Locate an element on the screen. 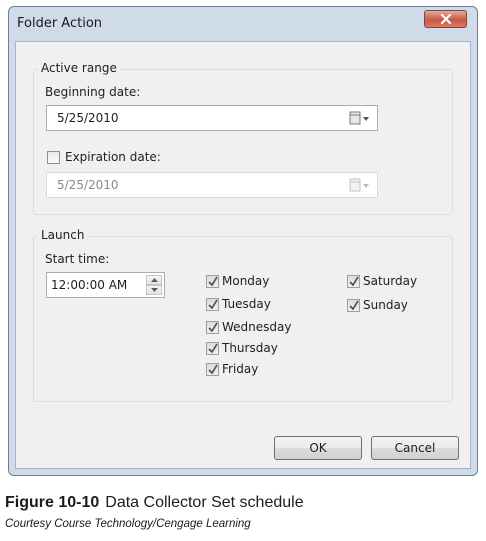  sunday-checkbox is located at coordinates (353, 305).